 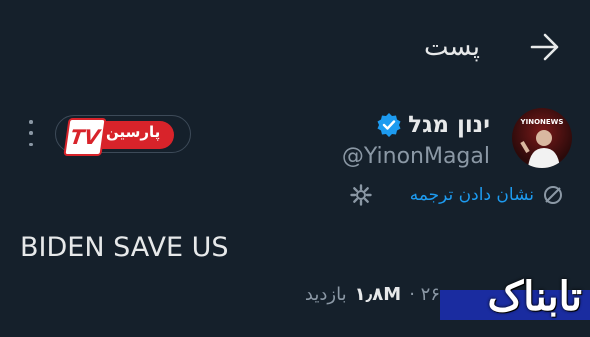 I want to click on views-label: بازدید, so click(x=325, y=294).